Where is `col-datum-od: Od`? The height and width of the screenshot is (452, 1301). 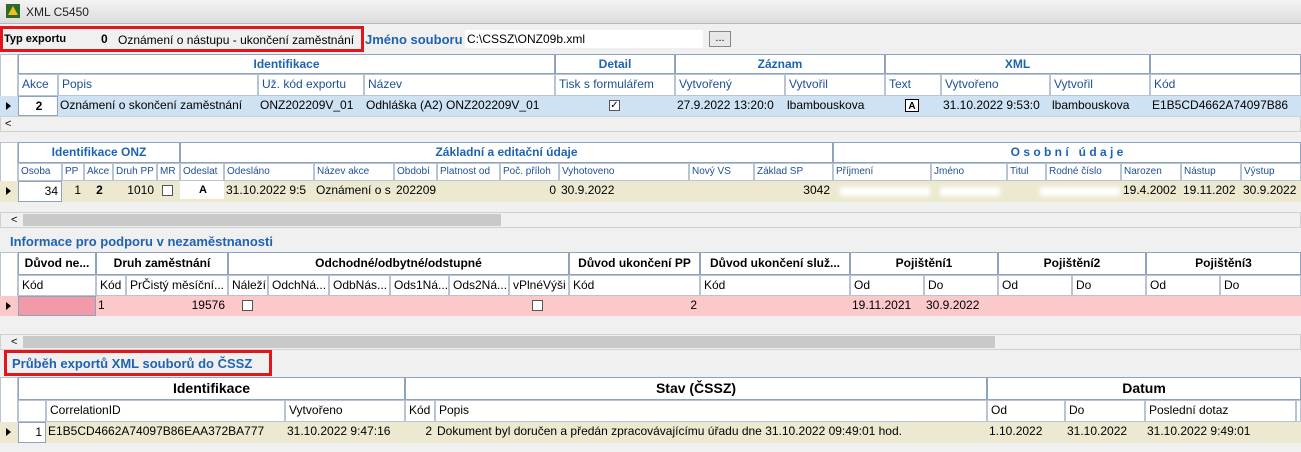 col-datum-od: Od is located at coordinates (1026, 411).